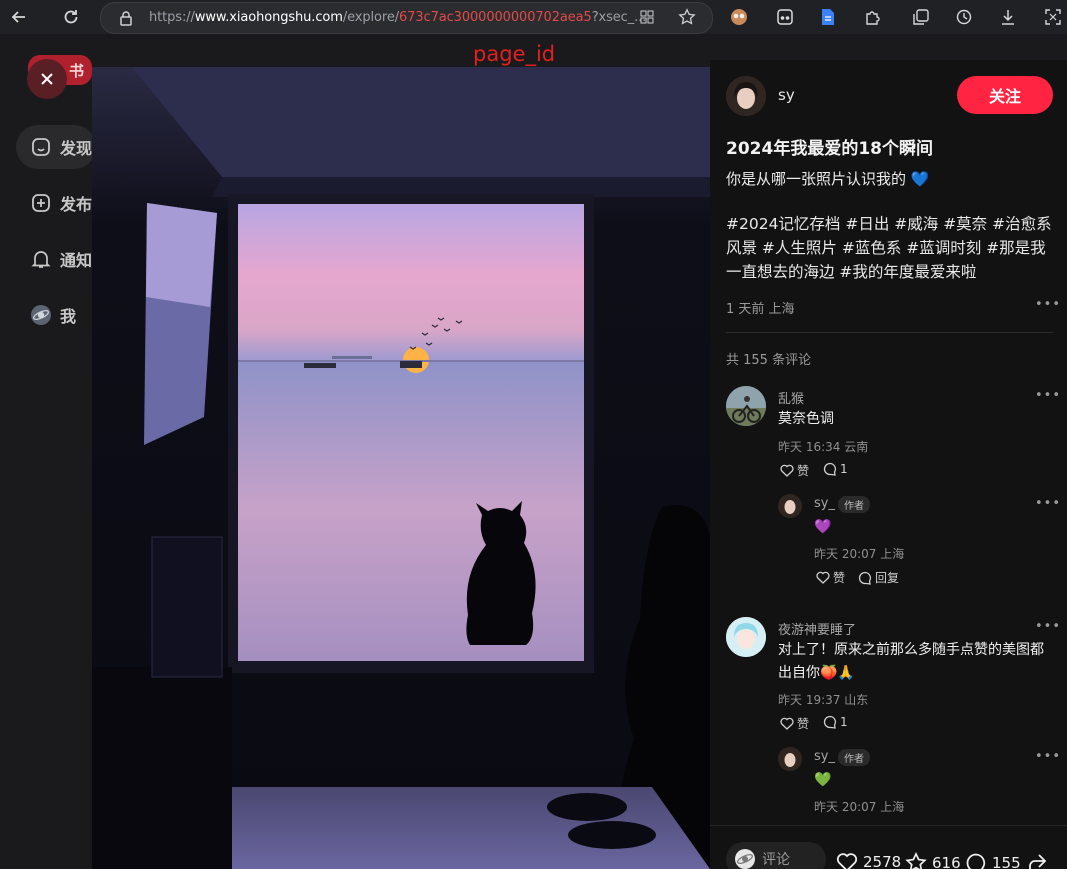 The width and height of the screenshot is (1067, 869). What do you see at coordinates (495, 17) in the screenshot?
I see `url-page-id: 673c7ac3000000000702aea5` at bounding box center [495, 17].